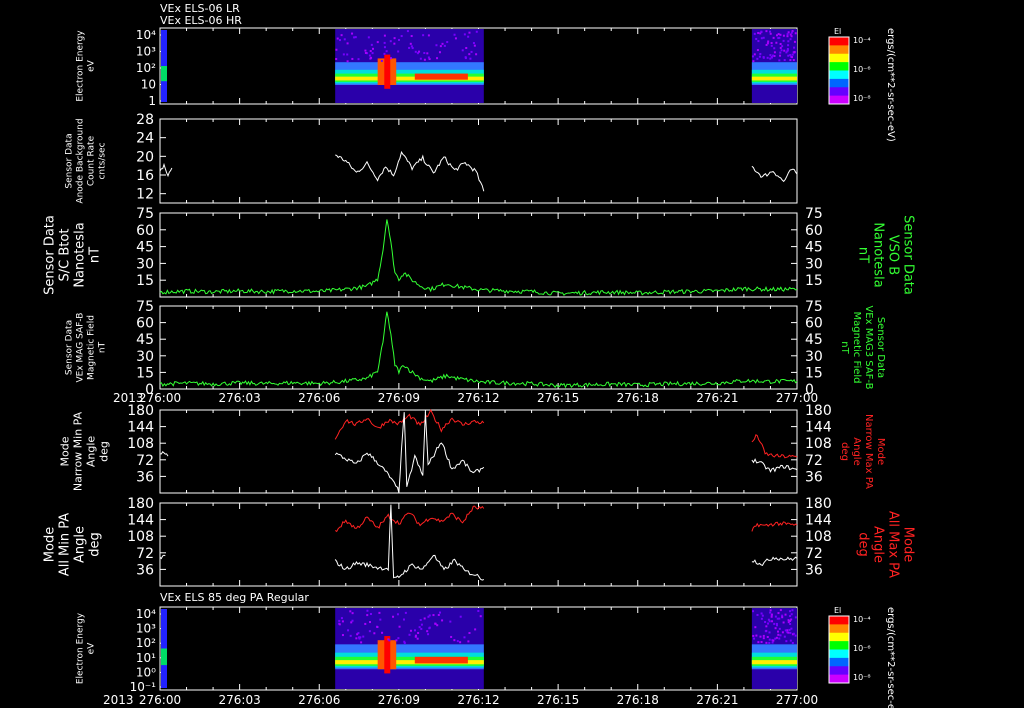 The height and width of the screenshot is (708, 1024). What do you see at coordinates (145, 120) in the screenshot?
I see `y-tick-label-p2: 28` at bounding box center [145, 120].